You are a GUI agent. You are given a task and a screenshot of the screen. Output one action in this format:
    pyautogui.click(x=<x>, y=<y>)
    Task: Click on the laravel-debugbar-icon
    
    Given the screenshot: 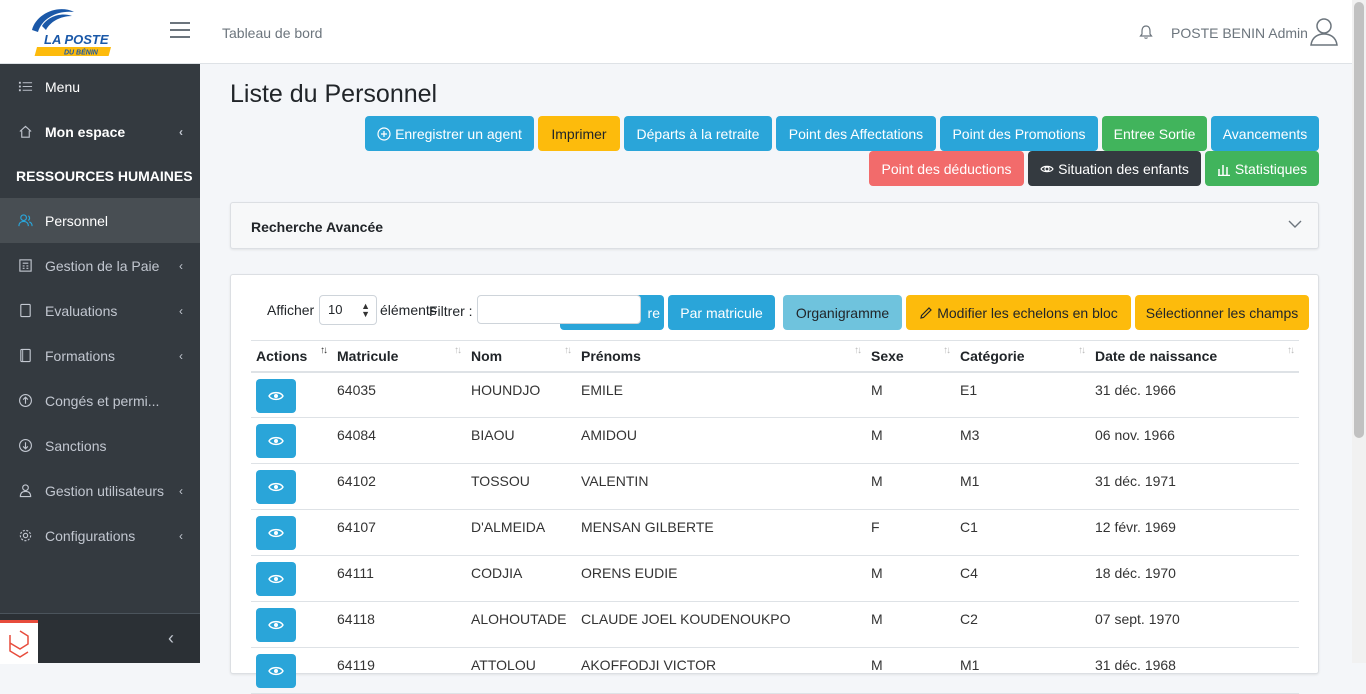 What is the action you would take?
    pyautogui.click(x=19, y=642)
    